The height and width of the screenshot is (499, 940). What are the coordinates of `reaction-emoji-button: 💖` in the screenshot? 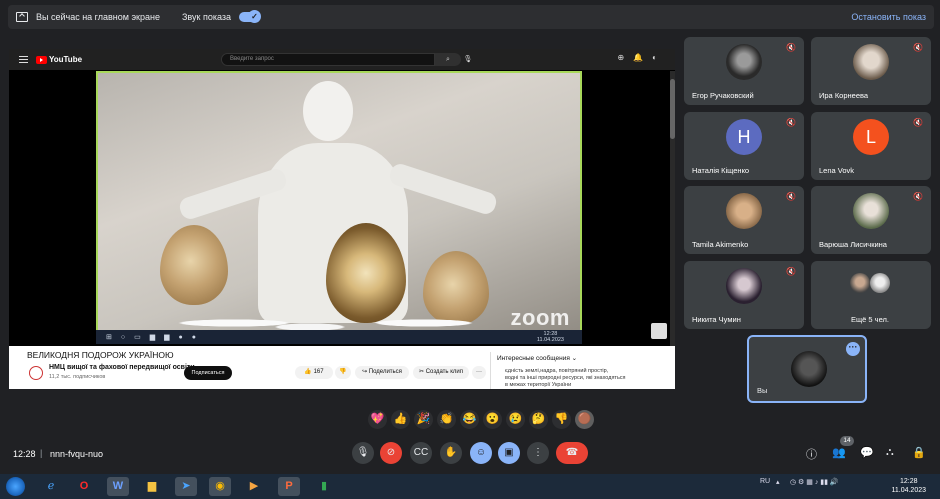 It's located at (377, 419).